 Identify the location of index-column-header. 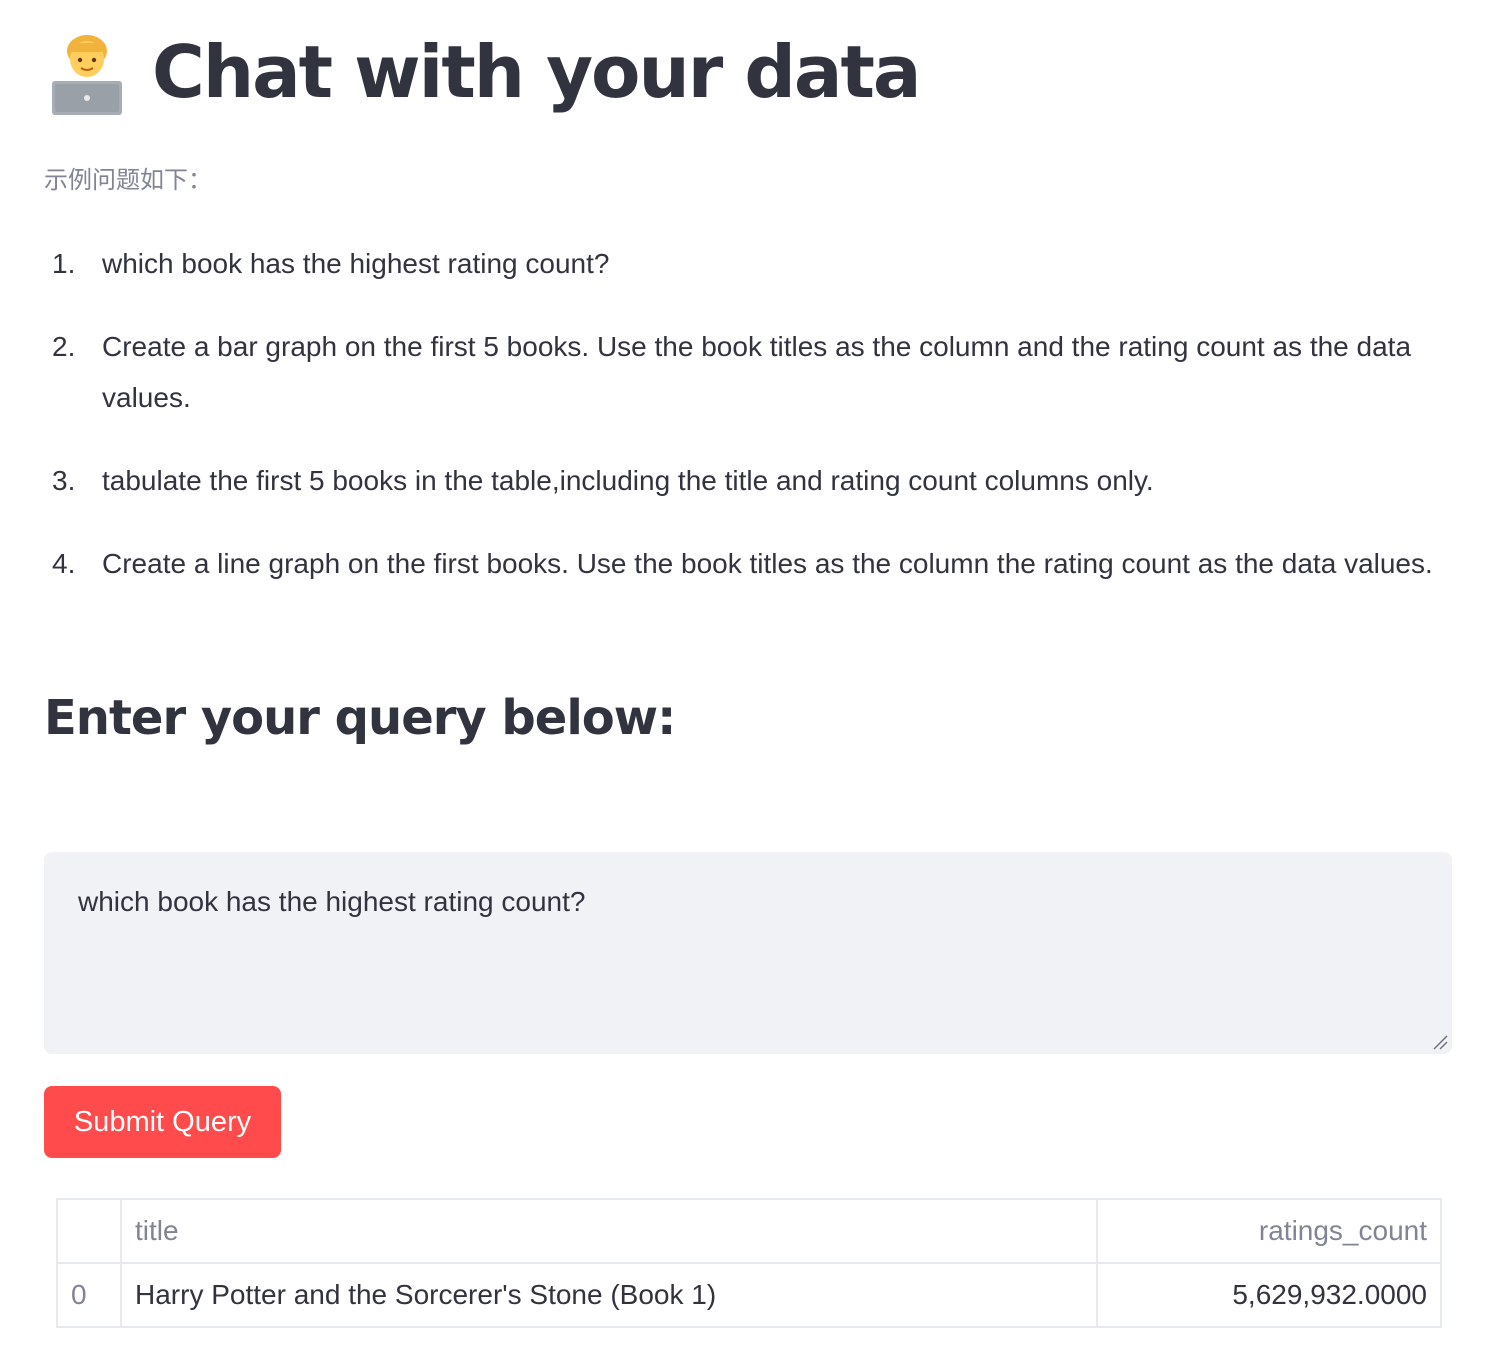
(89, 1231).